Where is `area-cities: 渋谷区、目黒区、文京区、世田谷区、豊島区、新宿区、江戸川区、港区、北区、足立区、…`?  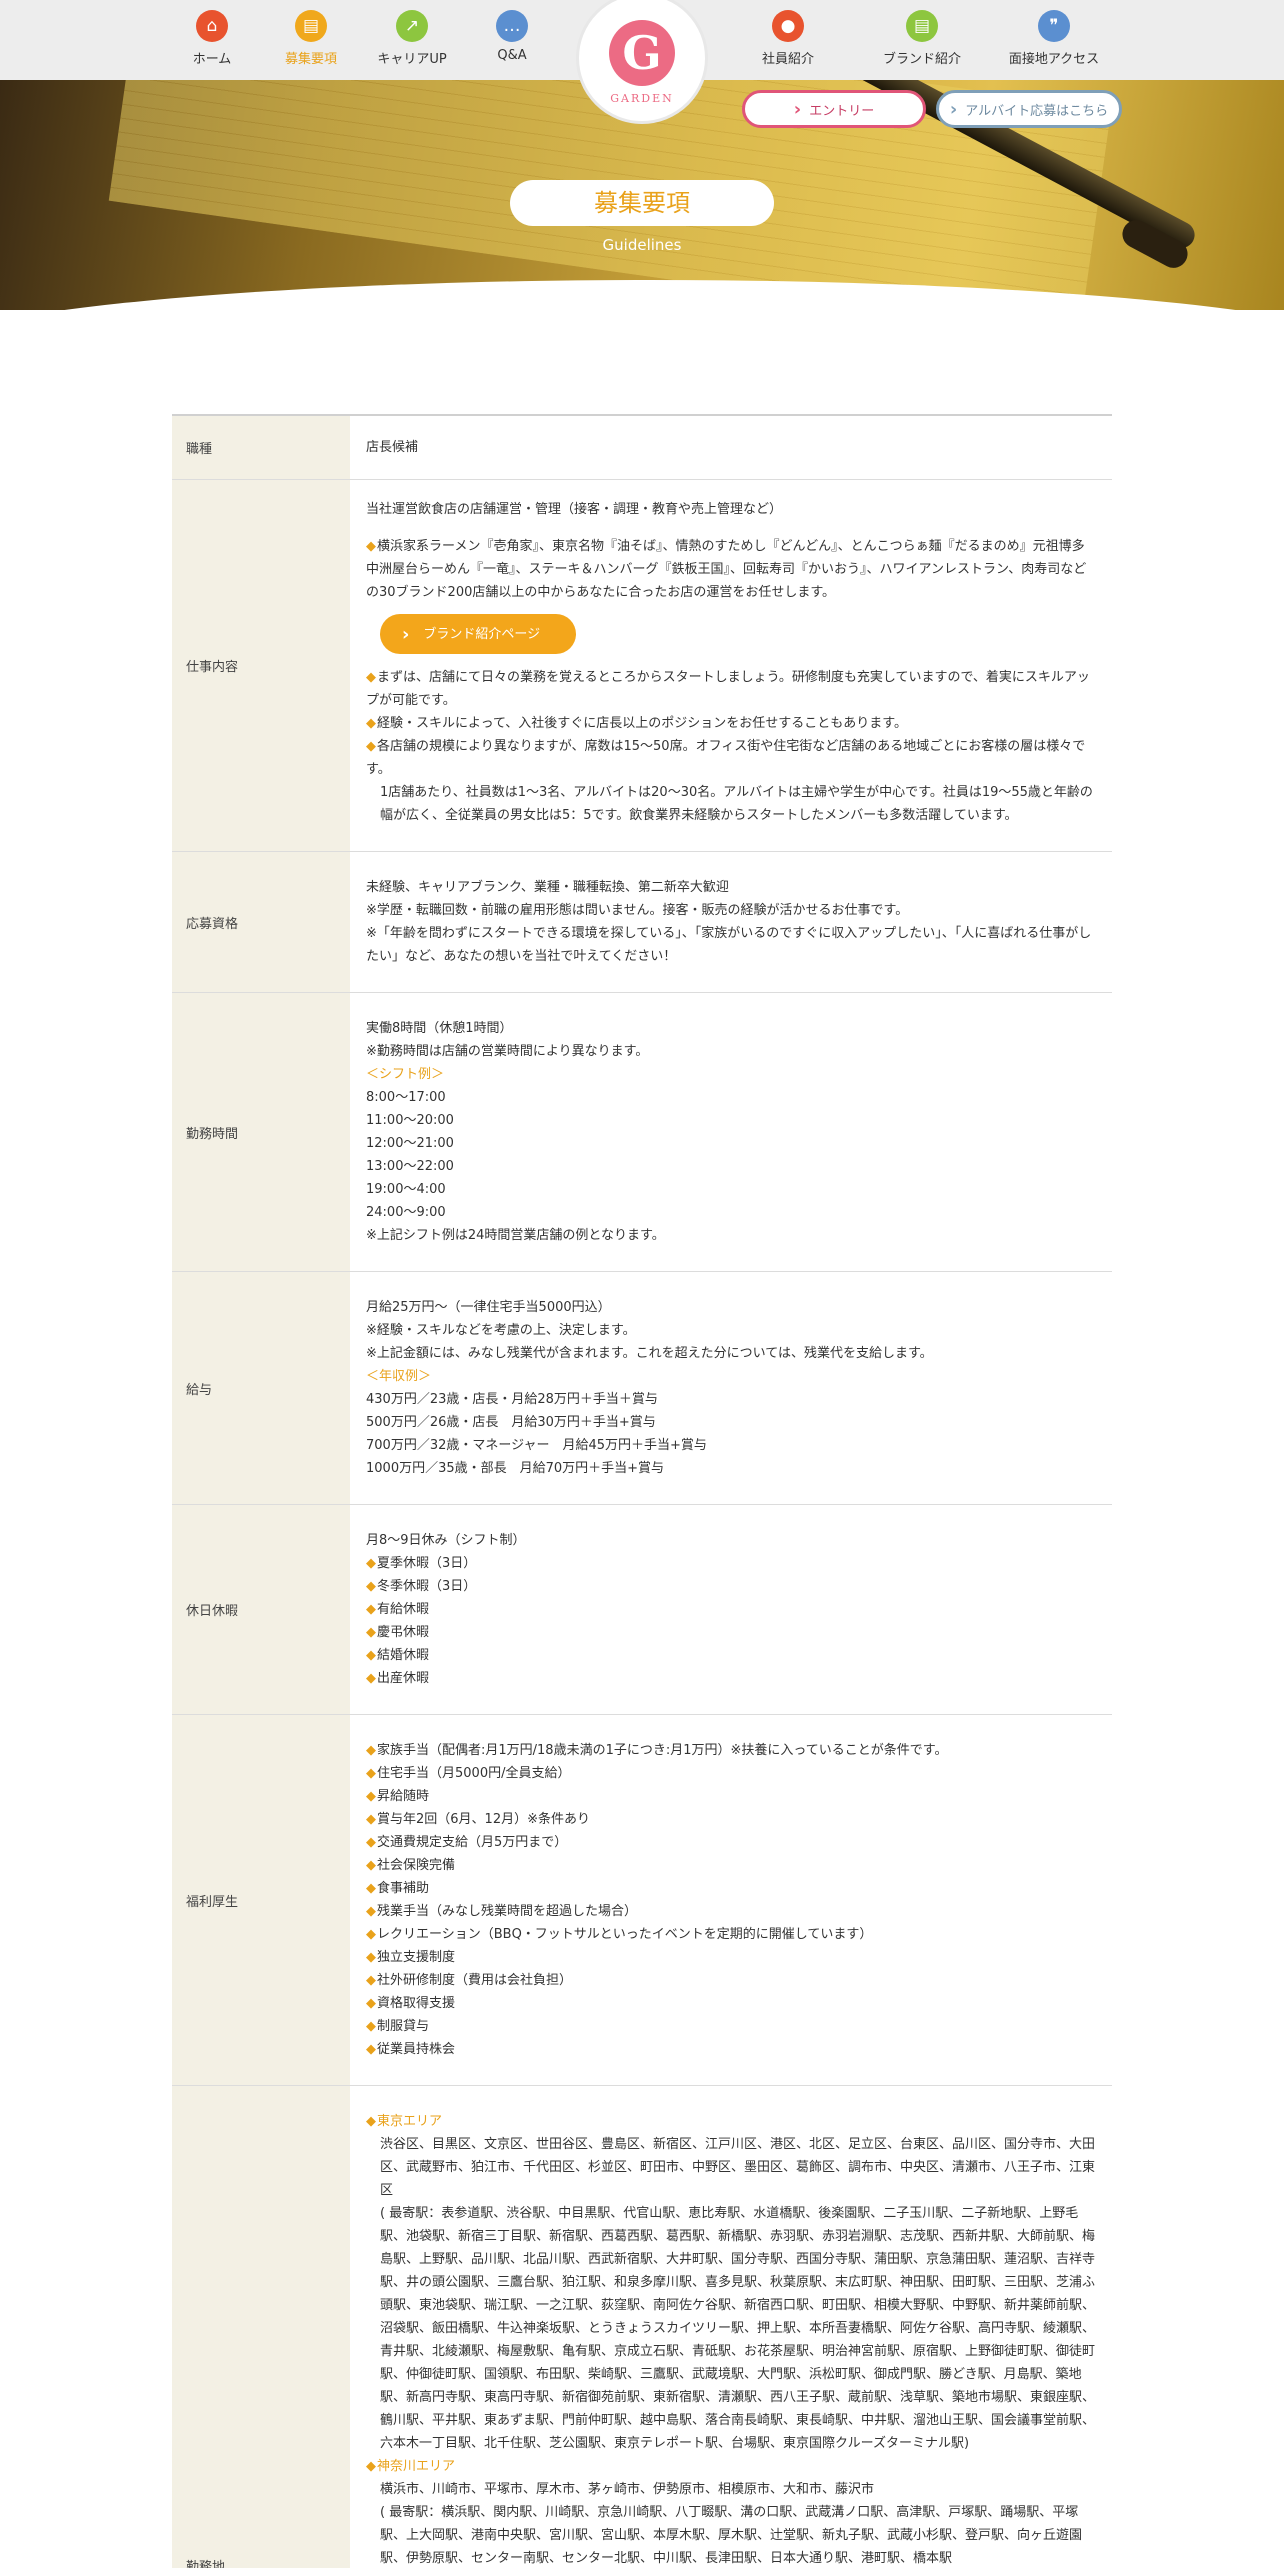
area-cities: 渋谷区、目黒区、文京区、世田谷区、豊島区、新宿区、江戸川区、港区、北区、足立区、… is located at coordinates (738, 2167).